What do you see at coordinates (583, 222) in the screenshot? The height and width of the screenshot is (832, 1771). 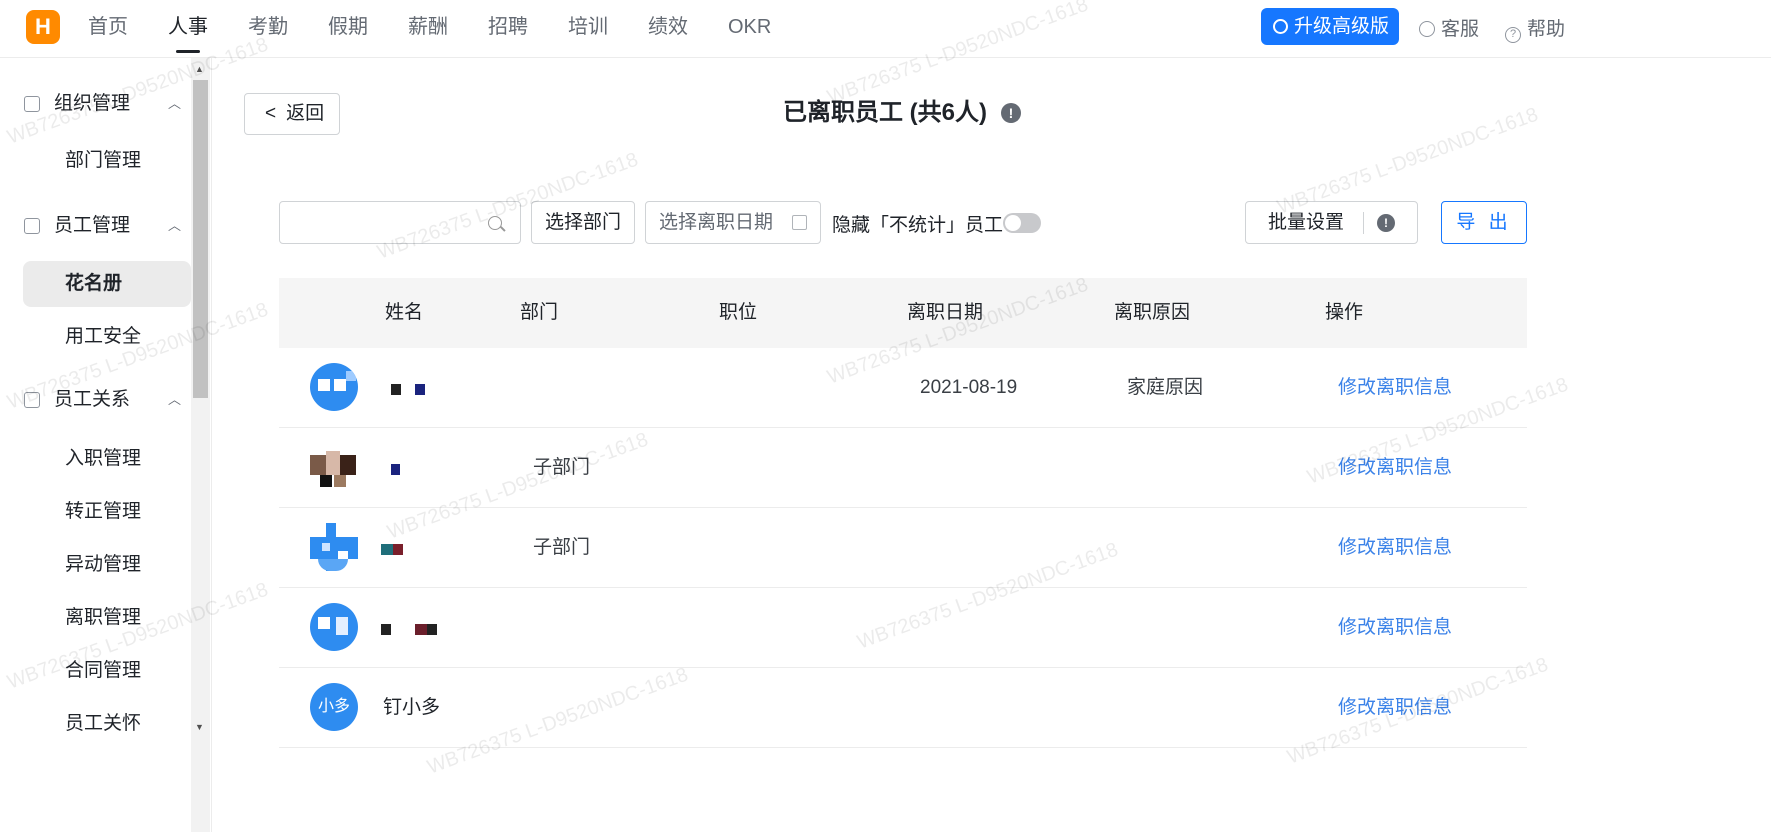 I see `department-select: 选择部门` at bounding box center [583, 222].